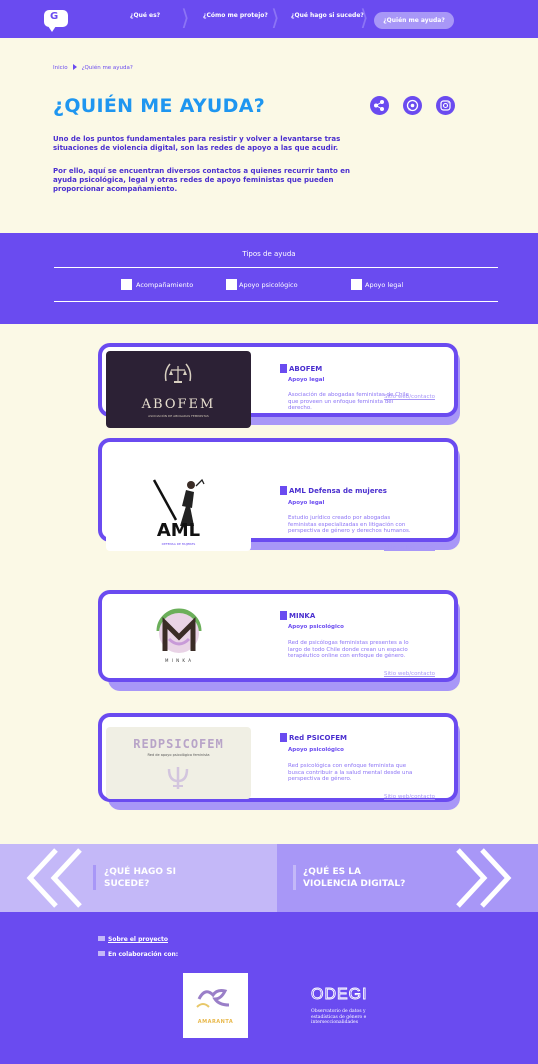 This screenshot has width=538, height=1064. I want to click on footer-about-link: Sobre el proyecto, so click(133, 939).